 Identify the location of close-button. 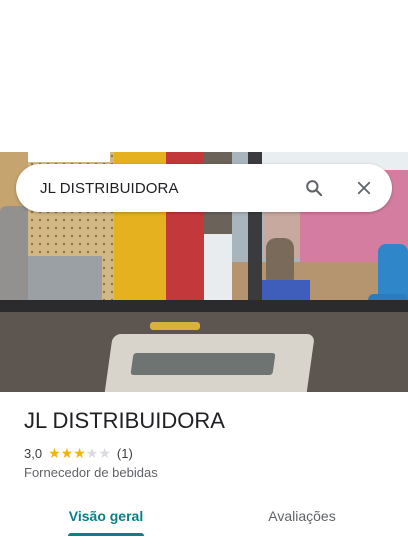
(364, 188).